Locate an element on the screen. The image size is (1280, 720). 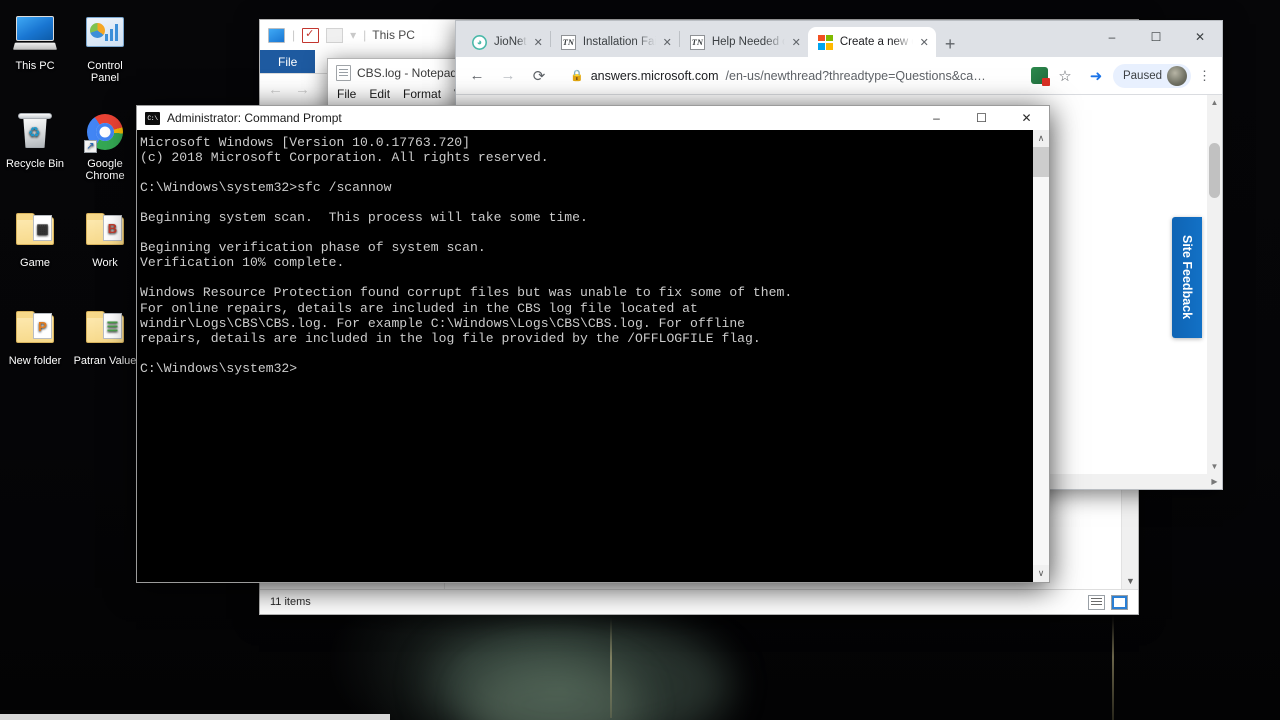
details-view-icon is located at coordinates (1096, 602).